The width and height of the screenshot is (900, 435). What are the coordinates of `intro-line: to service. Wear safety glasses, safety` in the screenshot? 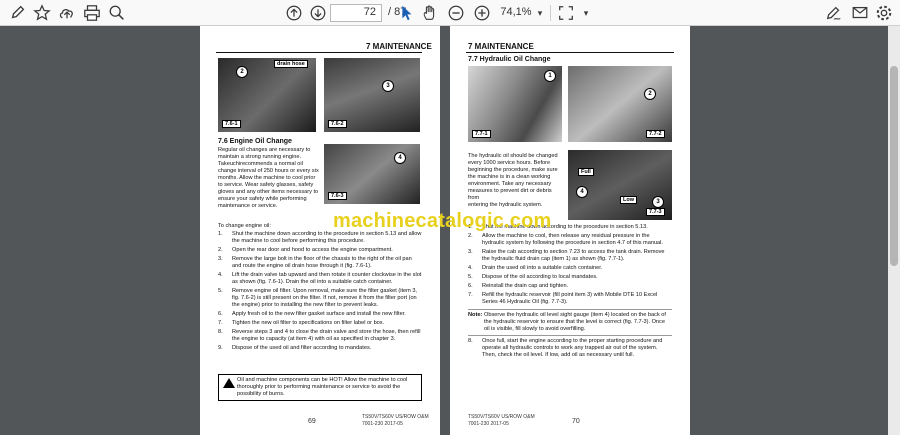 It's located at (266, 185).